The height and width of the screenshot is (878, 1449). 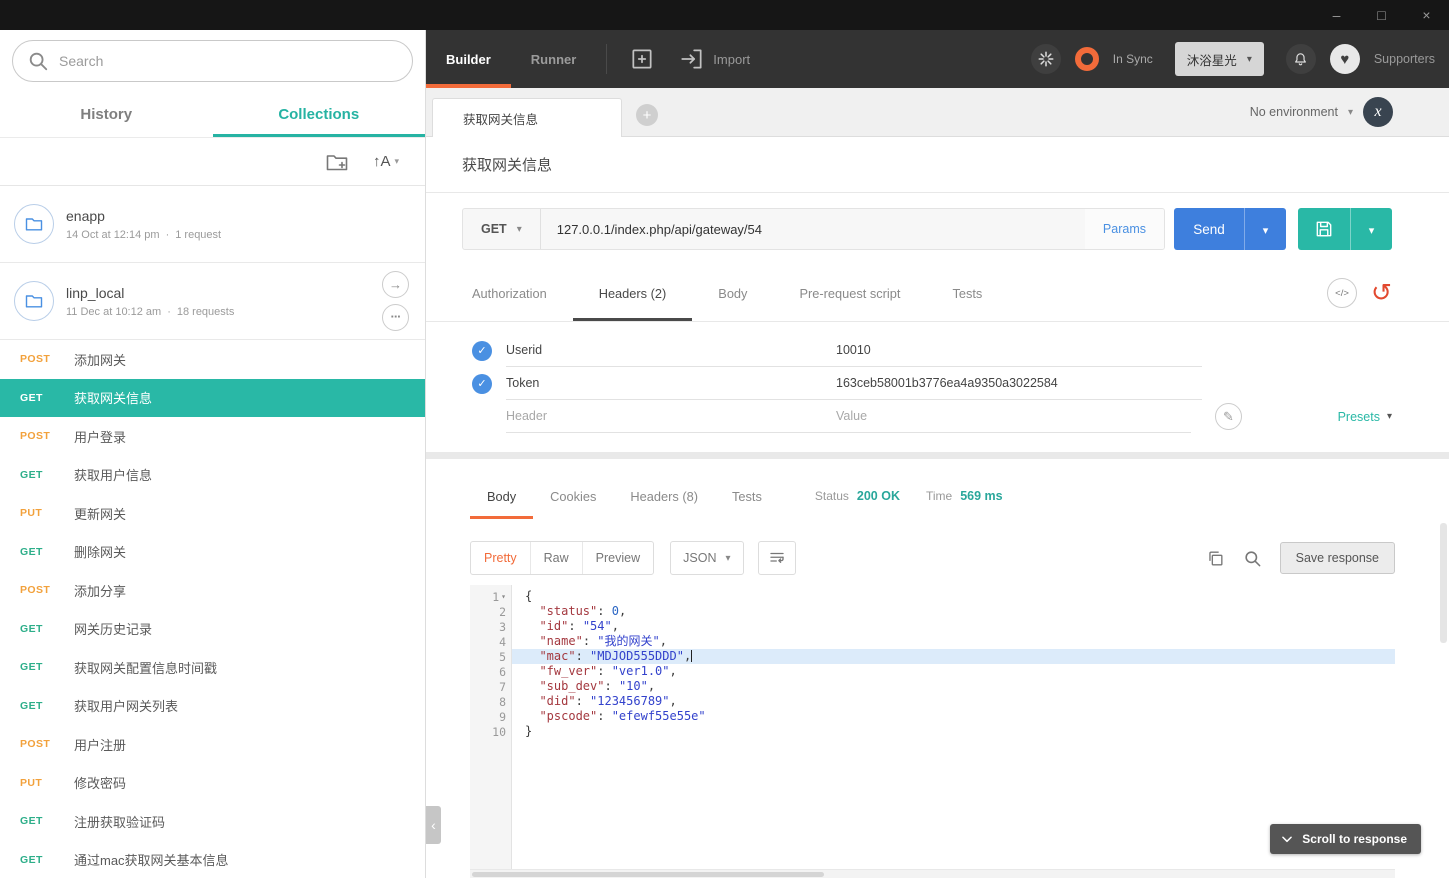 I want to click on environment-quicklook-button: x, so click(x=1378, y=112).